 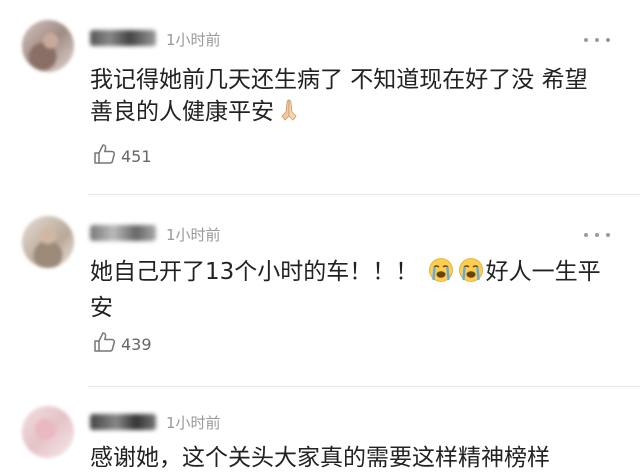 I want to click on comment-text: 我记得她前几天还生病了 不知道现在好了没 希望善良的人健康平安, so click(x=350, y=98).